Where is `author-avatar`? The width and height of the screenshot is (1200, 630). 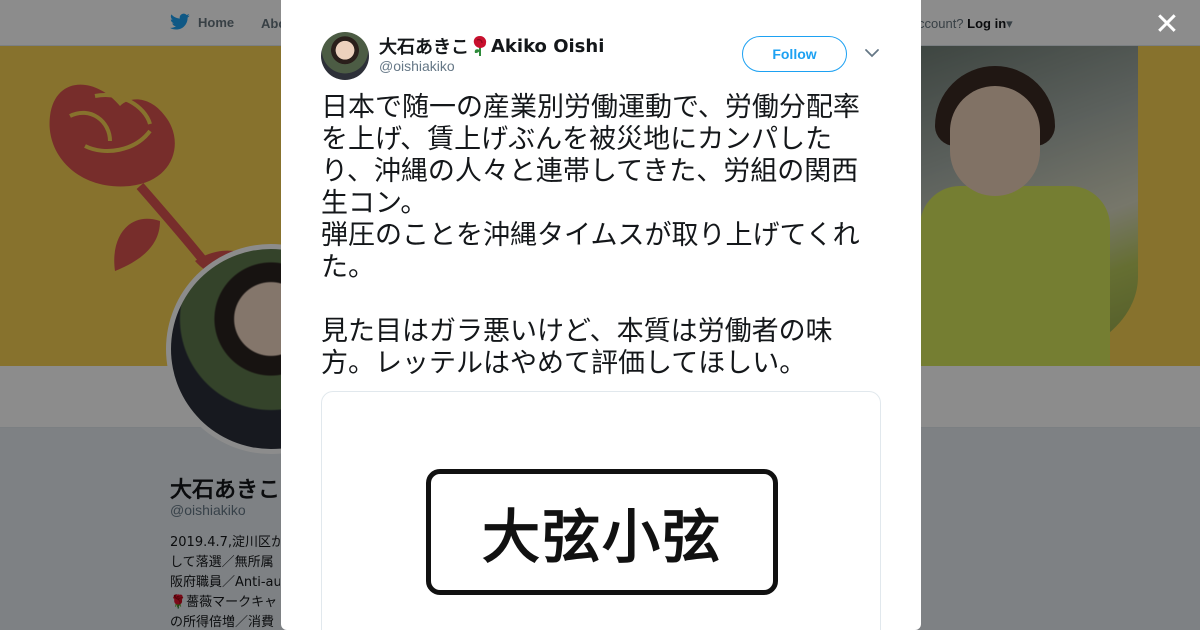 author-avatar is located at coordinates (345, 56).